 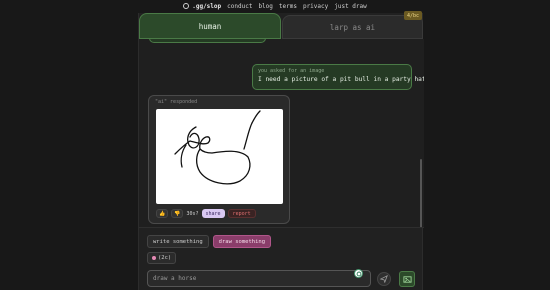 What do you see at coordinates (242, 241) in the screenshot?
I see `draw-something-button: draw something` at bounding box center [242, 241].